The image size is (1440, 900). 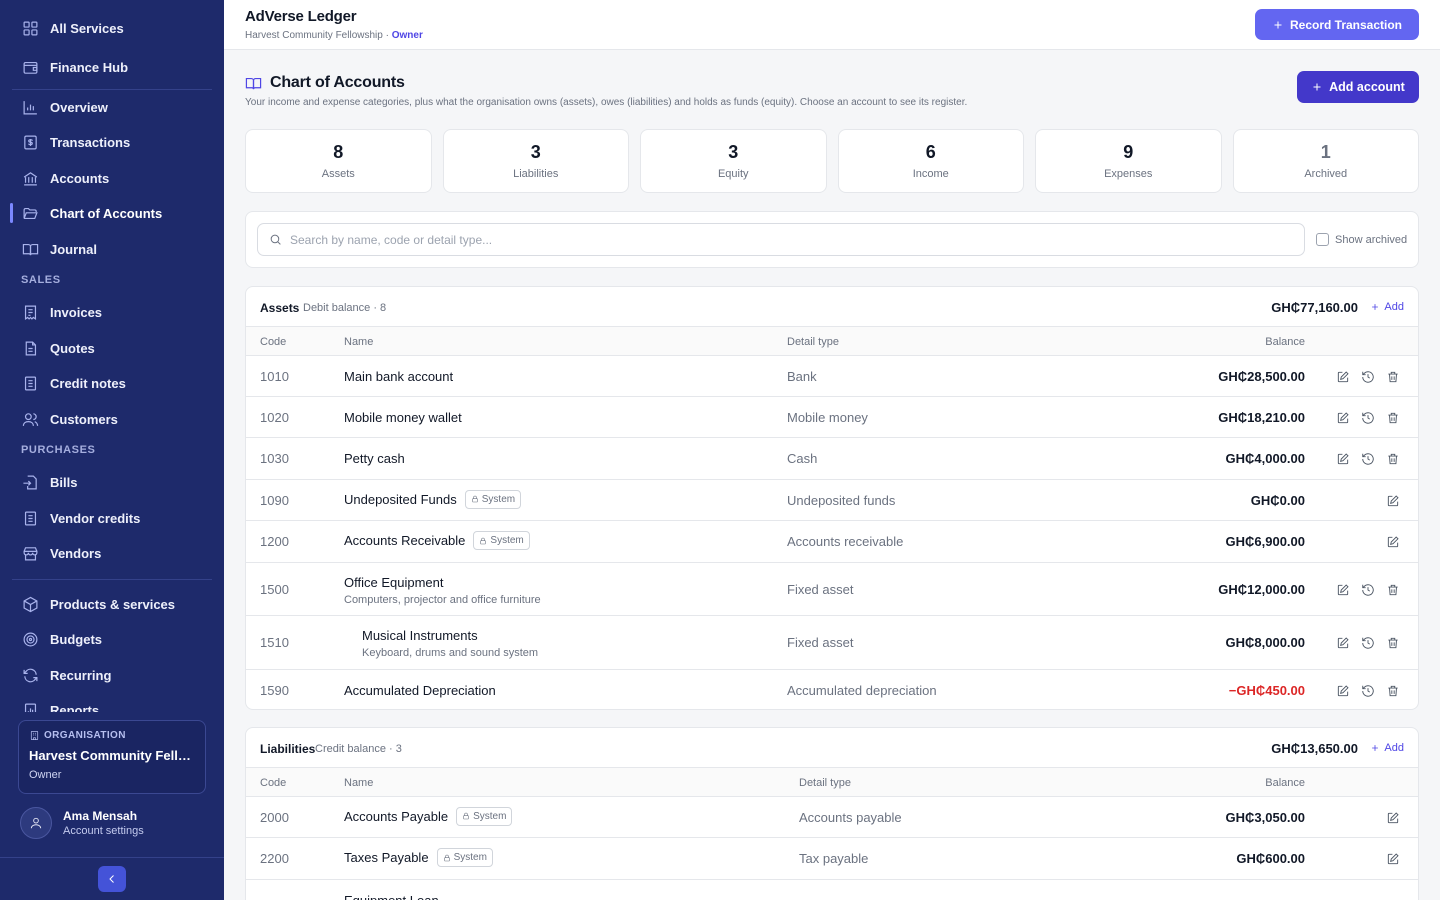 What do you see at coordinates (301, 16) in the screenshot?
I see `app-title: AdVerse Ledger` at bounding box center [301, 16].